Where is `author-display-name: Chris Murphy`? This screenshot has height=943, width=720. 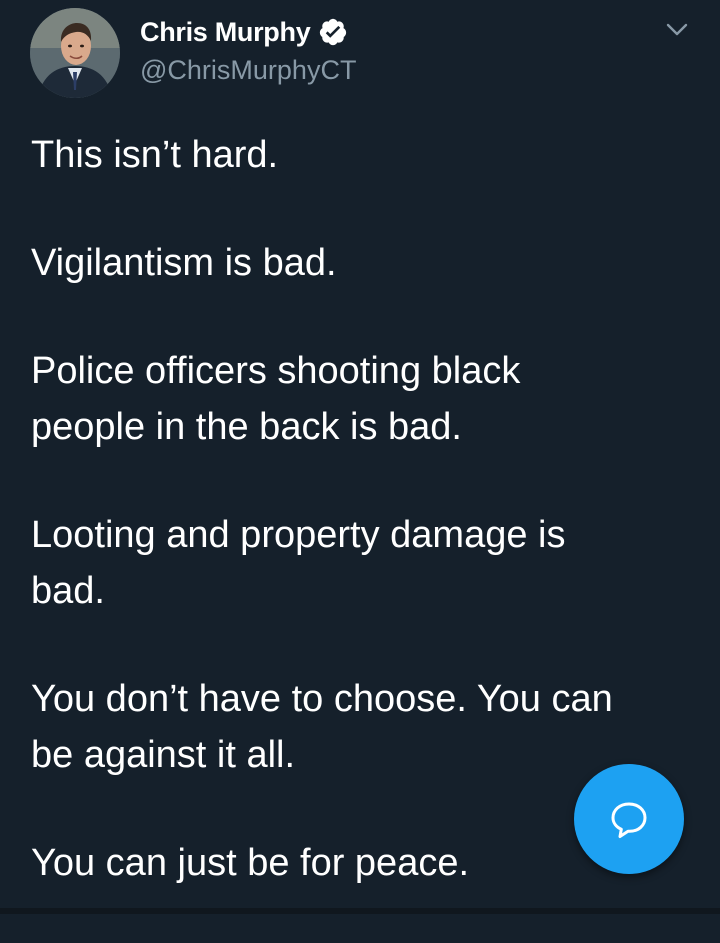 author-display-name: Chris Murphy is located at coordinates (225, 32).